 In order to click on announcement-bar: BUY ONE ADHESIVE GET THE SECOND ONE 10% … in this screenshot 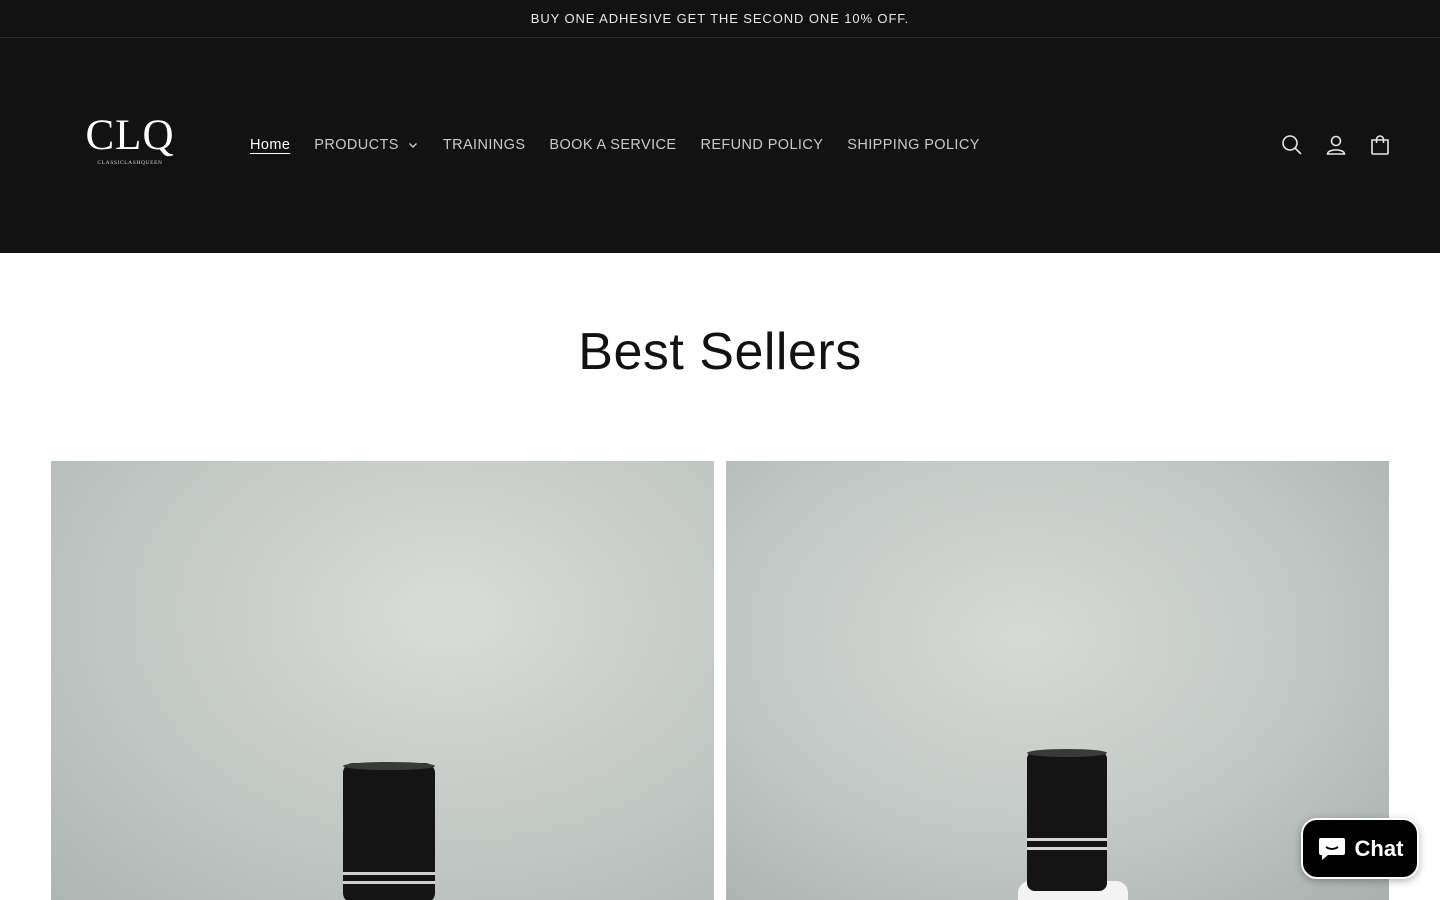, I will do `click(720, 19)`.